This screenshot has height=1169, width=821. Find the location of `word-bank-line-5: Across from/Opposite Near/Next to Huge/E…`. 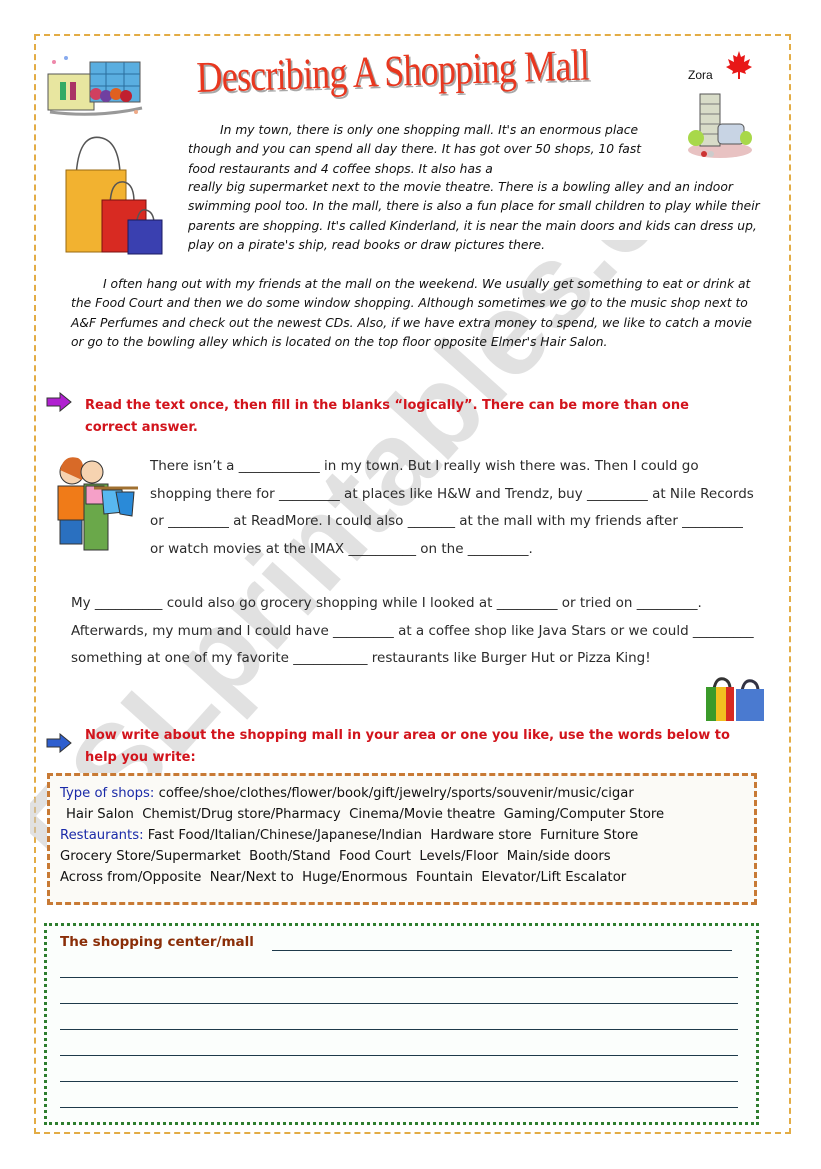

word-bank-line-5: Across from/Opposite Near/Next to Huge/E… is located at coordinates (343, 877).